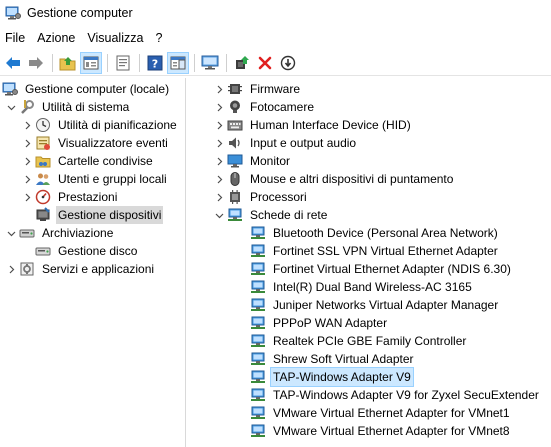 Image resolution: width=551 pixels, height=447 pixels. I want to click on device-category-firmware: Firmware, so click(258, 89).